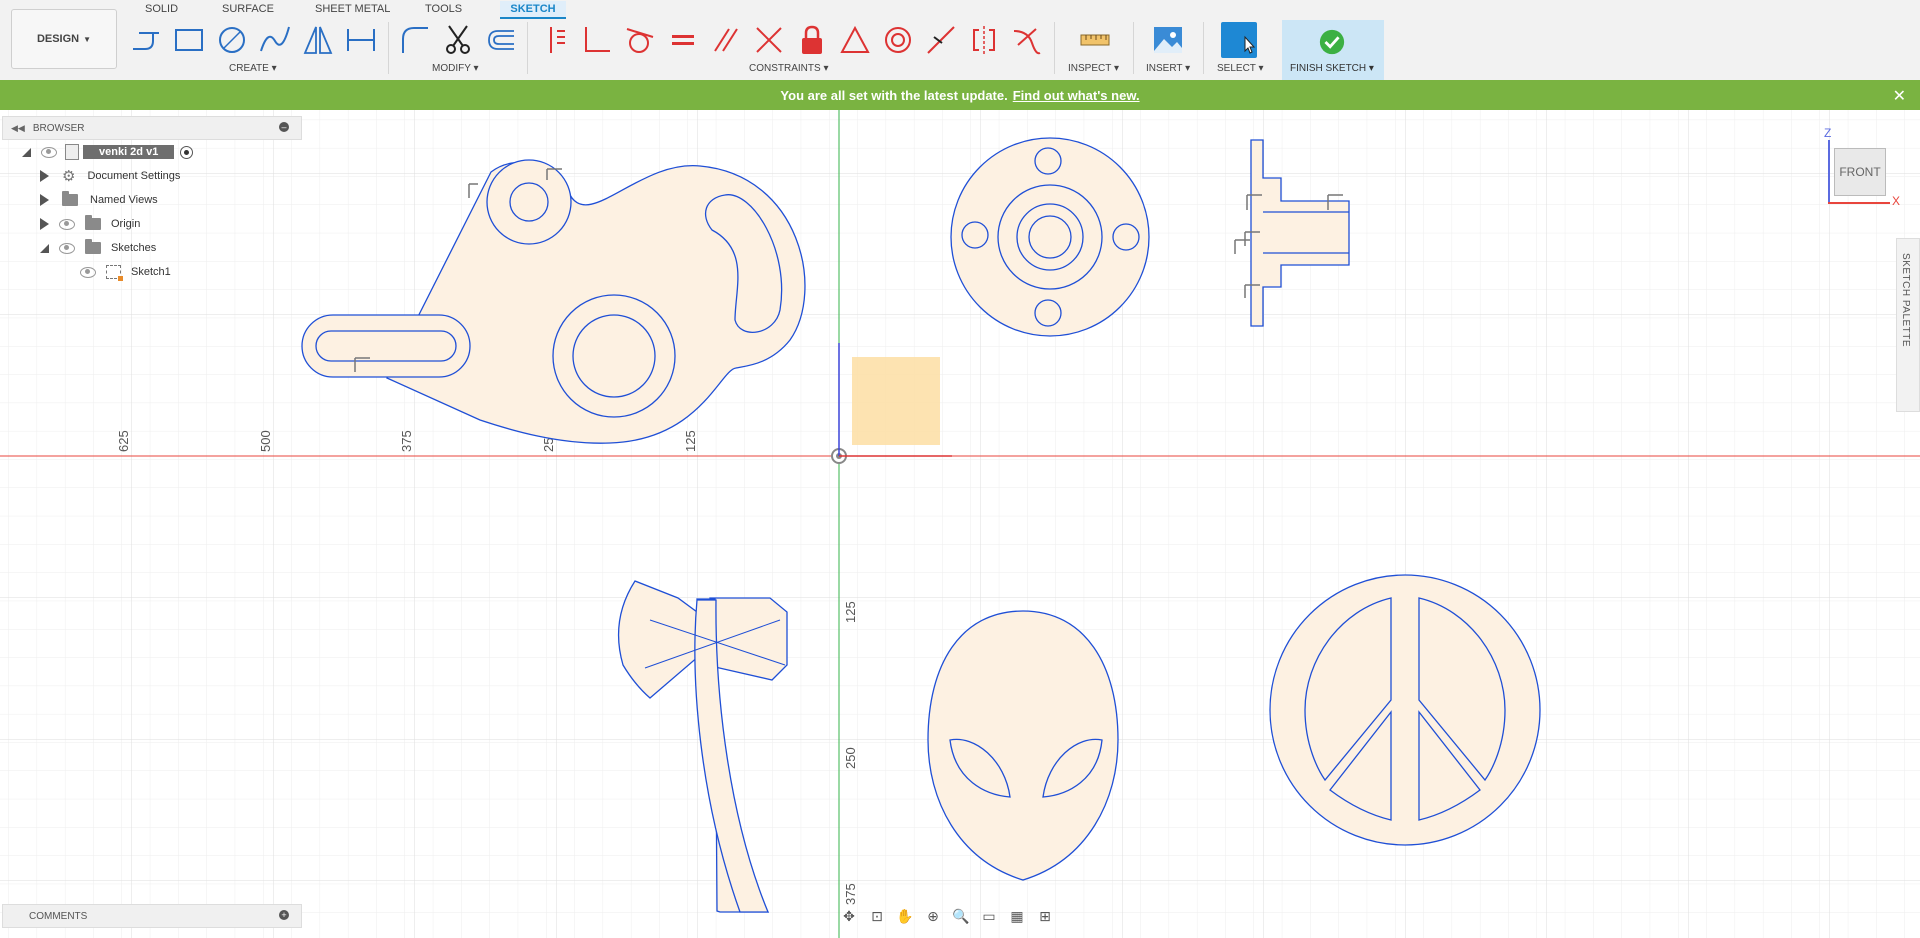 This screenshot has width=1920, height=938. I want to click on dimension-tool-button, so click(361, 40).